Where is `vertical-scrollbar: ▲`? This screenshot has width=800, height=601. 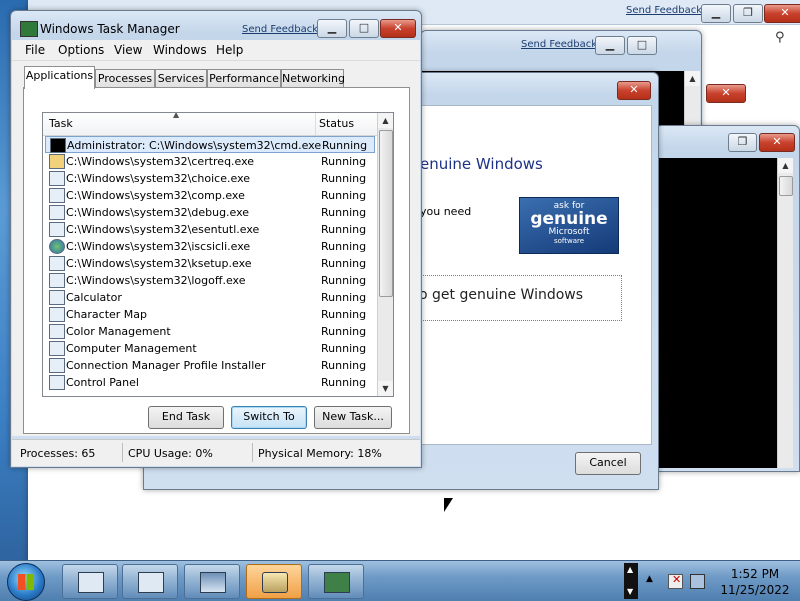 vertical-scrollbar: ▲ is located at coordinates (785, 313).